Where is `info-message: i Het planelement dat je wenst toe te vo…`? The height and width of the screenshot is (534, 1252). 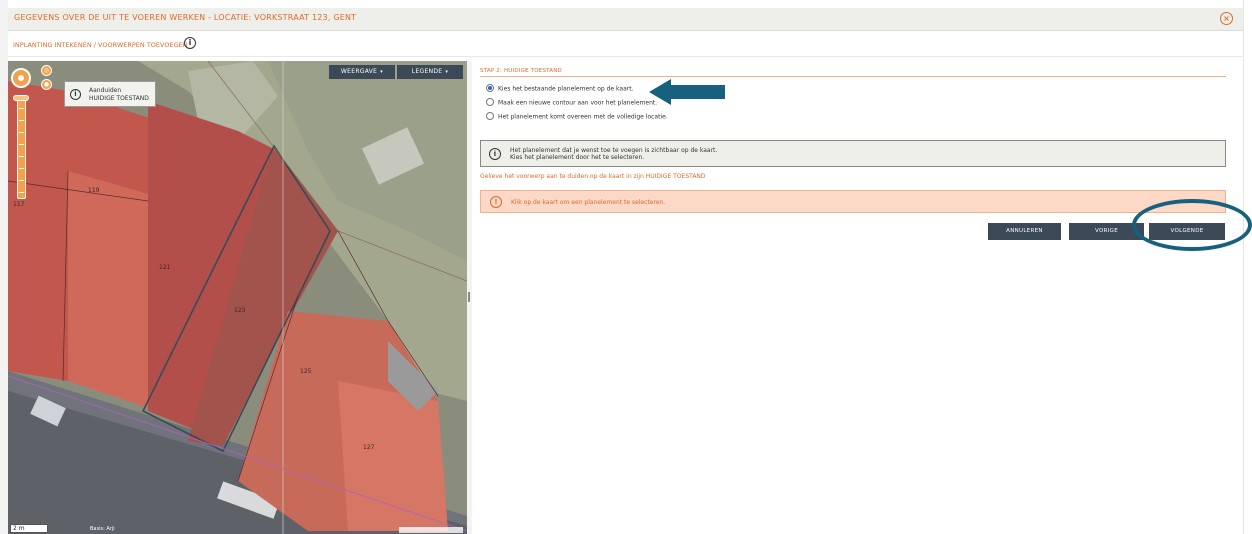
info-message: i Het planelement dat je wenst toe te vo… is located at coordinates (853, 153).